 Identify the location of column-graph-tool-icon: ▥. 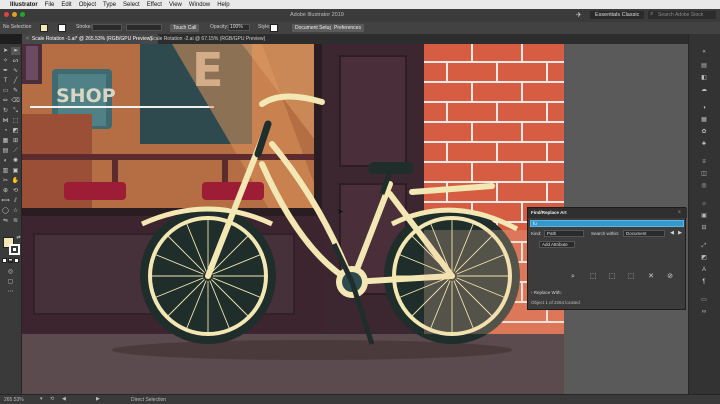
(5, 171).